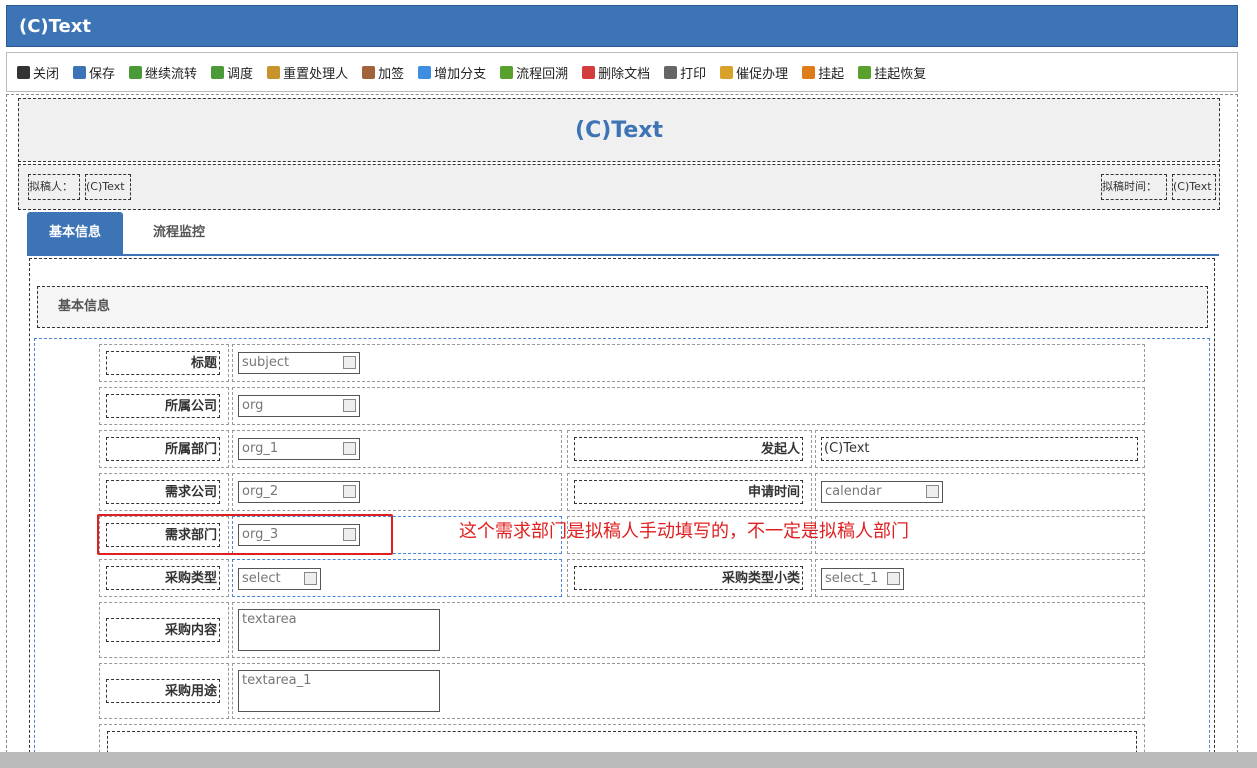 This screenshot has width=1257, height=768. Describe the element at coordinates (619, 130) in the screenshot. I see `form-title: (C)Text` at that location.